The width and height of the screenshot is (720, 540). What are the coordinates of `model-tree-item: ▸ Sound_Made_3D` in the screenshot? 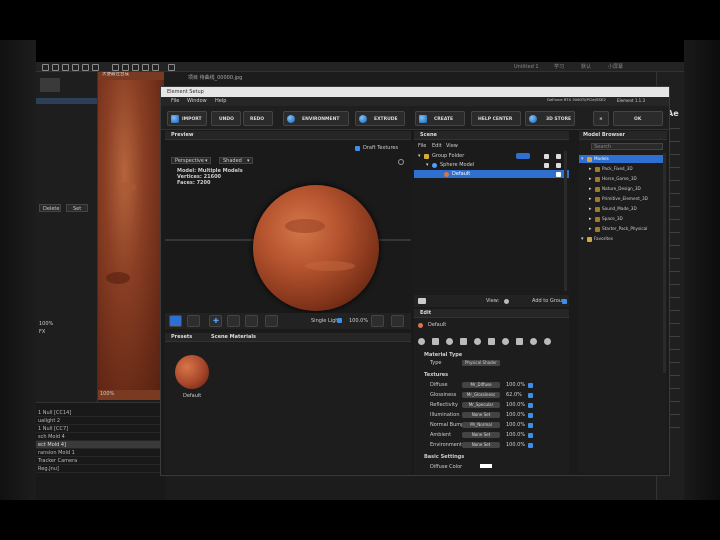 It's located at (621, 209).